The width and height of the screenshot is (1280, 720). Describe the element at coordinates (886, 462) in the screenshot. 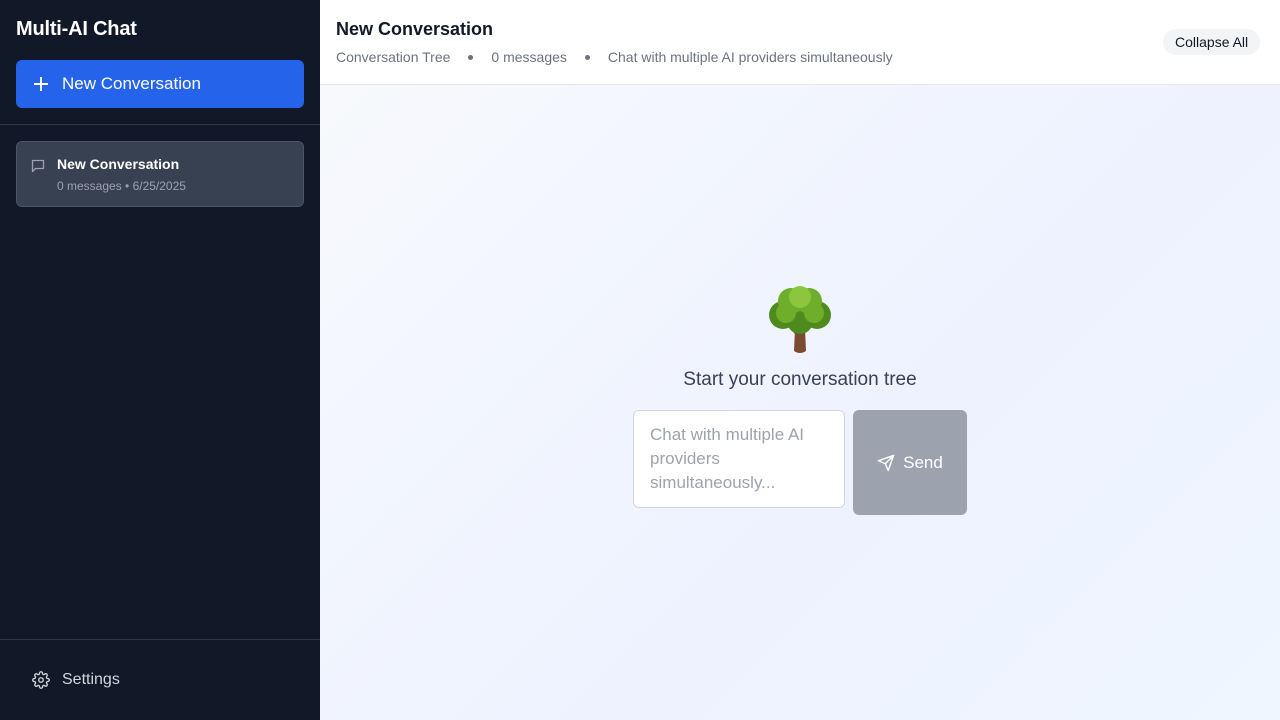

I see `send-icon` at that location.